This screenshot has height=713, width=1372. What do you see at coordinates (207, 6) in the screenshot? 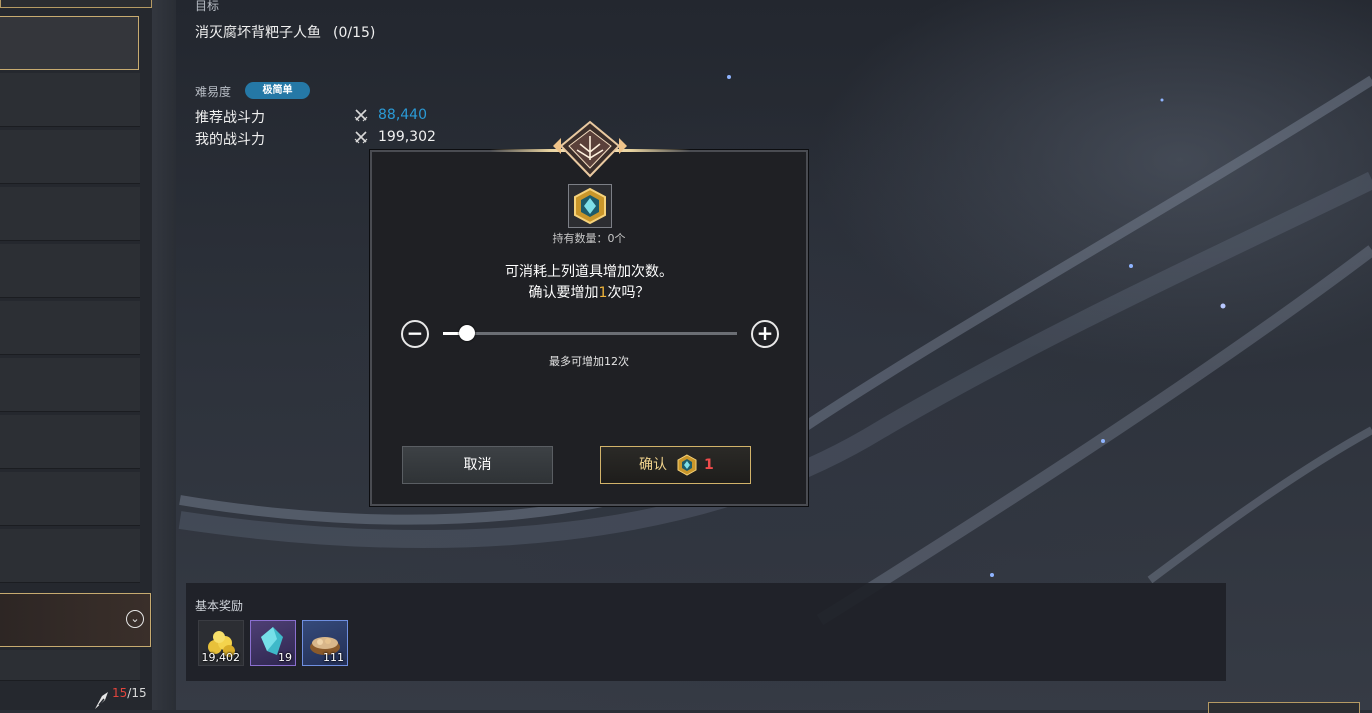
I see `objective-label: 目标` at bounding box center [207, 6].